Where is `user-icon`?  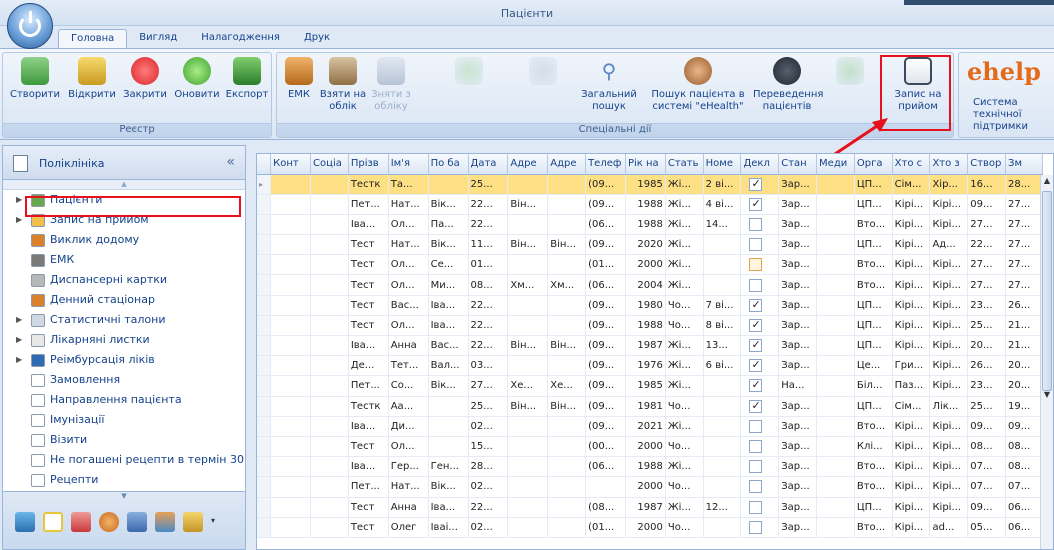 user-icon is located at coordinates (109, 522).